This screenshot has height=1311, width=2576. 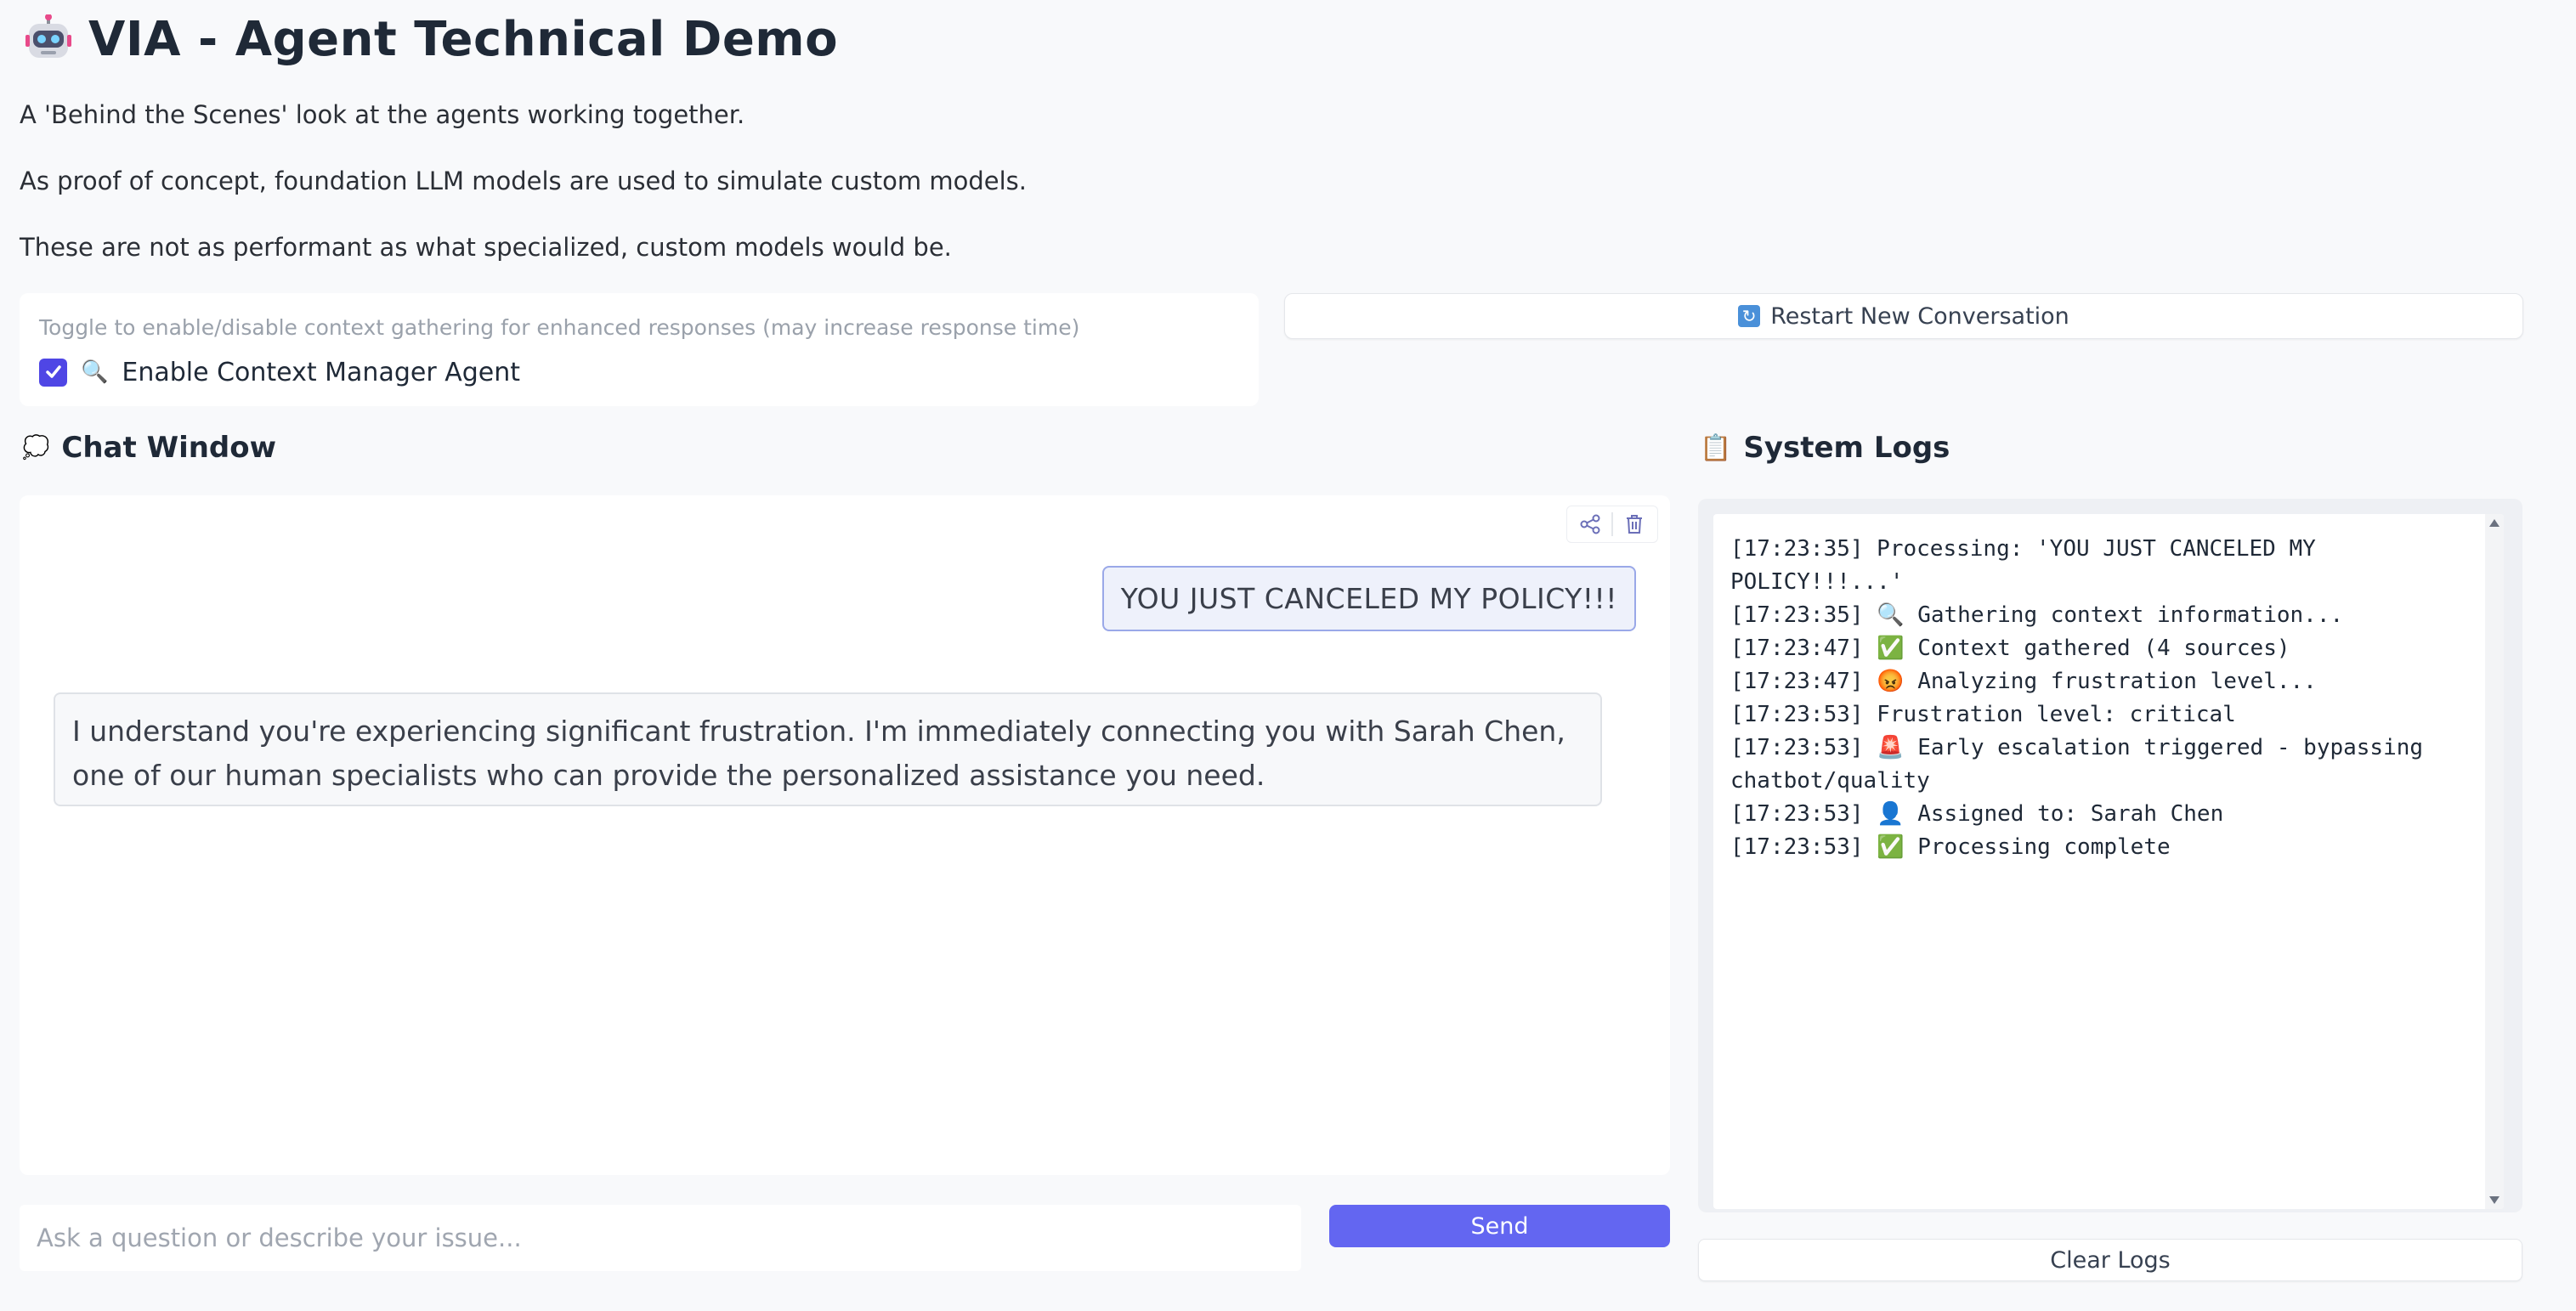 What do you see at coordinates (1749, 316) in the screenshot?
I see `refresh-icon: ↻` at bounding box center [1749, 316].